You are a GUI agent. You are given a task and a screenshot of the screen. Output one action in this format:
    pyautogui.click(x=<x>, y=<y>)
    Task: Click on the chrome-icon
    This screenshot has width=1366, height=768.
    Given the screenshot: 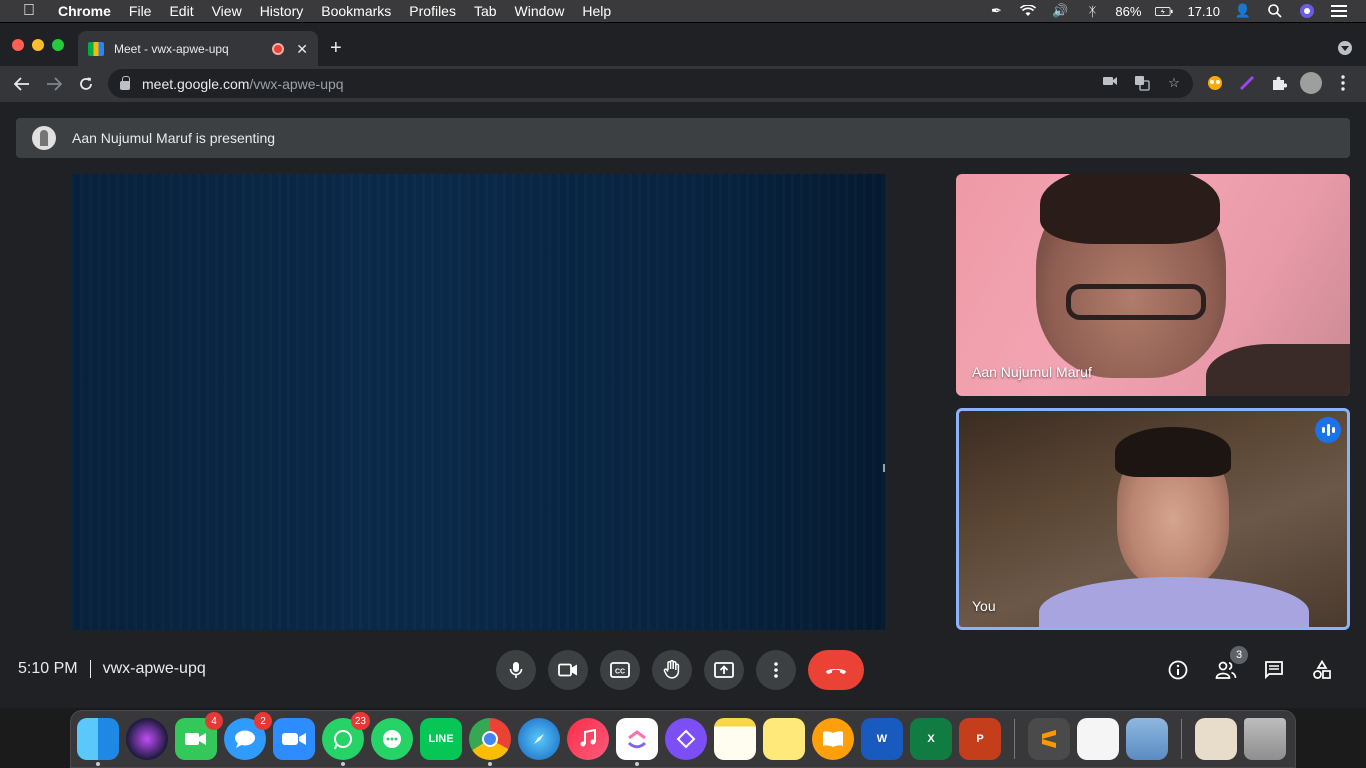 What is the action you would take?
    pyautogui.click(x=490, y=742)
    